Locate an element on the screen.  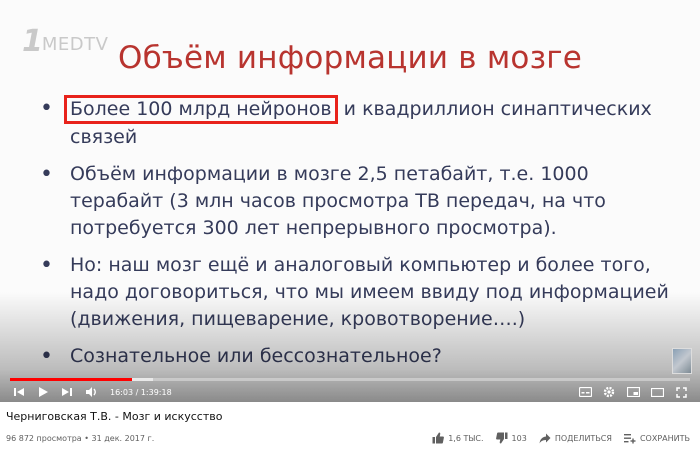
share-label: Поделиться is located at coordinates (583, 438).